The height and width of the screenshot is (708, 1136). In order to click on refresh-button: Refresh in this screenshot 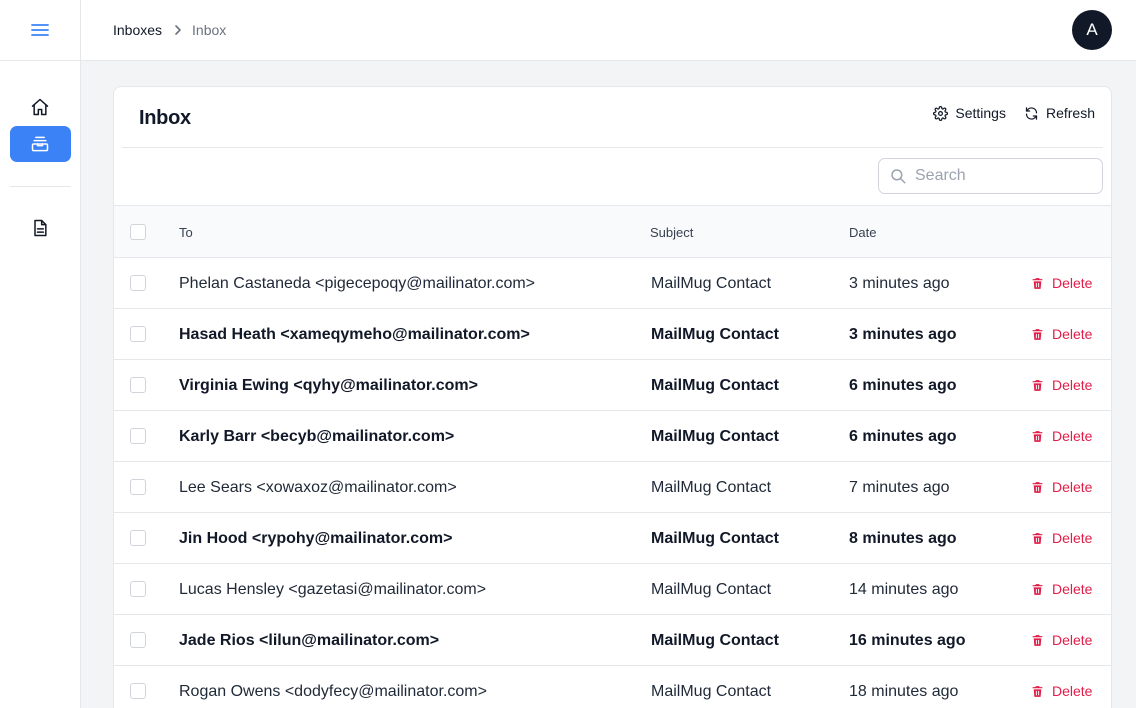, I will do `click(1059, 113)`.